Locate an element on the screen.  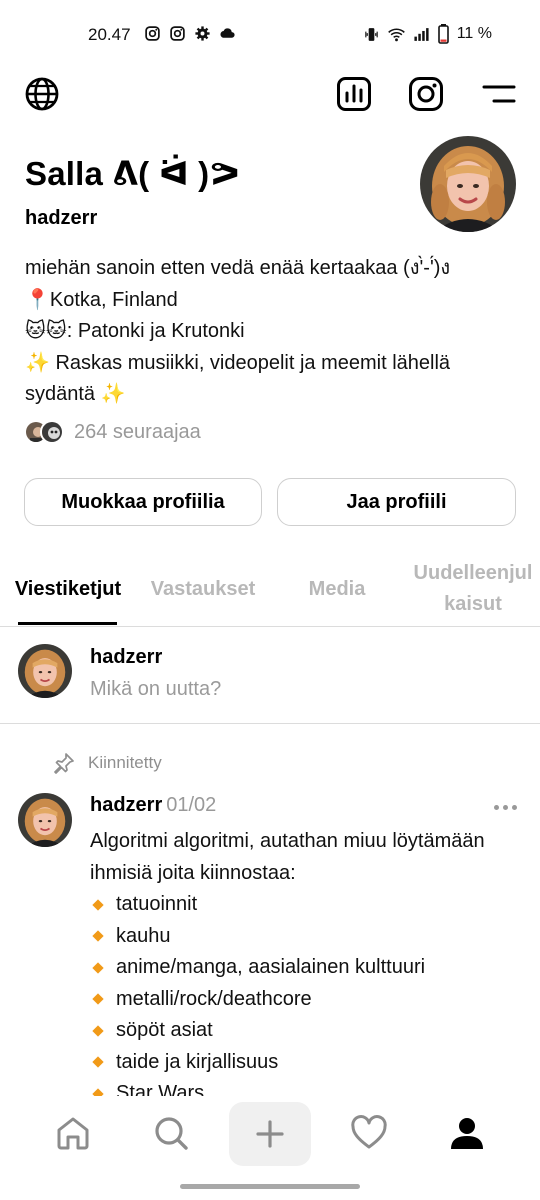
nav-activity is located at coordinates (369, 1133).